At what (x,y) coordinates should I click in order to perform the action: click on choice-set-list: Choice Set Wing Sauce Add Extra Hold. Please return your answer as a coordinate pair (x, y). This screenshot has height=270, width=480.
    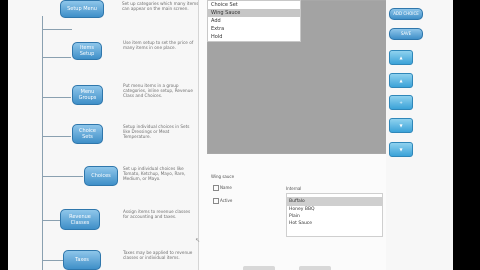
    Looking at the image, I should click on (254, 21).